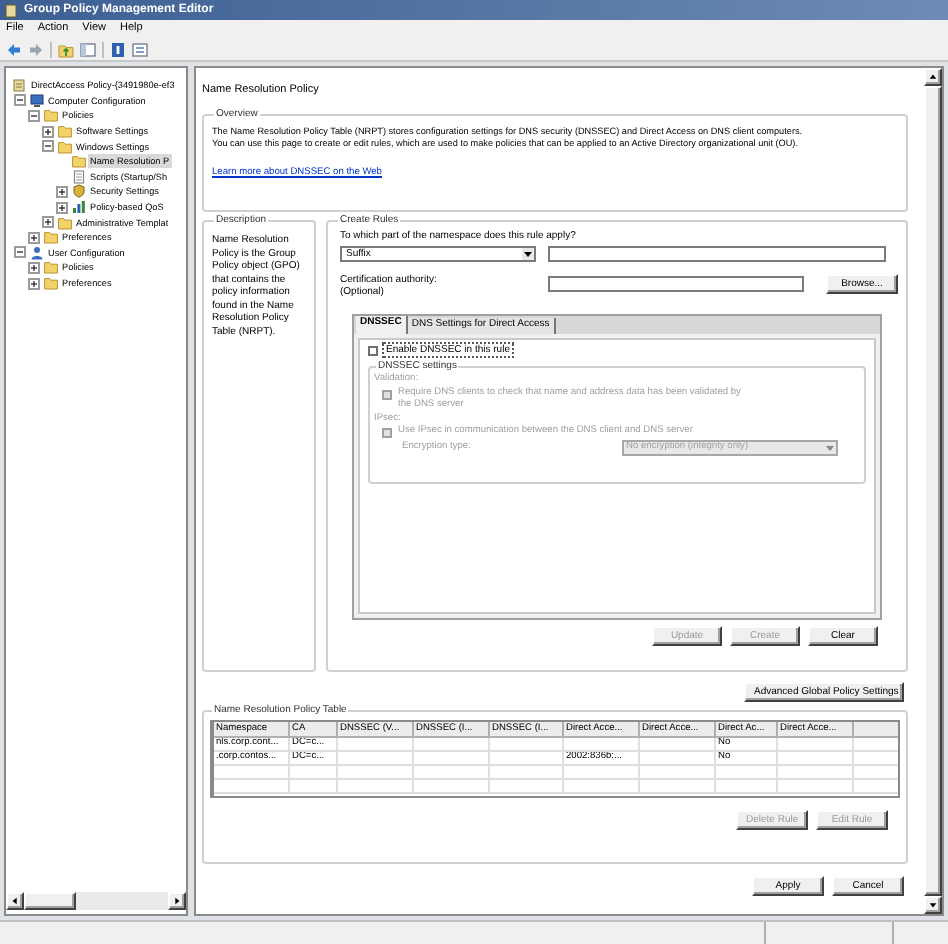 The image size is (948, 944). I want to click on bar-chart-icon, so click(78, 207).